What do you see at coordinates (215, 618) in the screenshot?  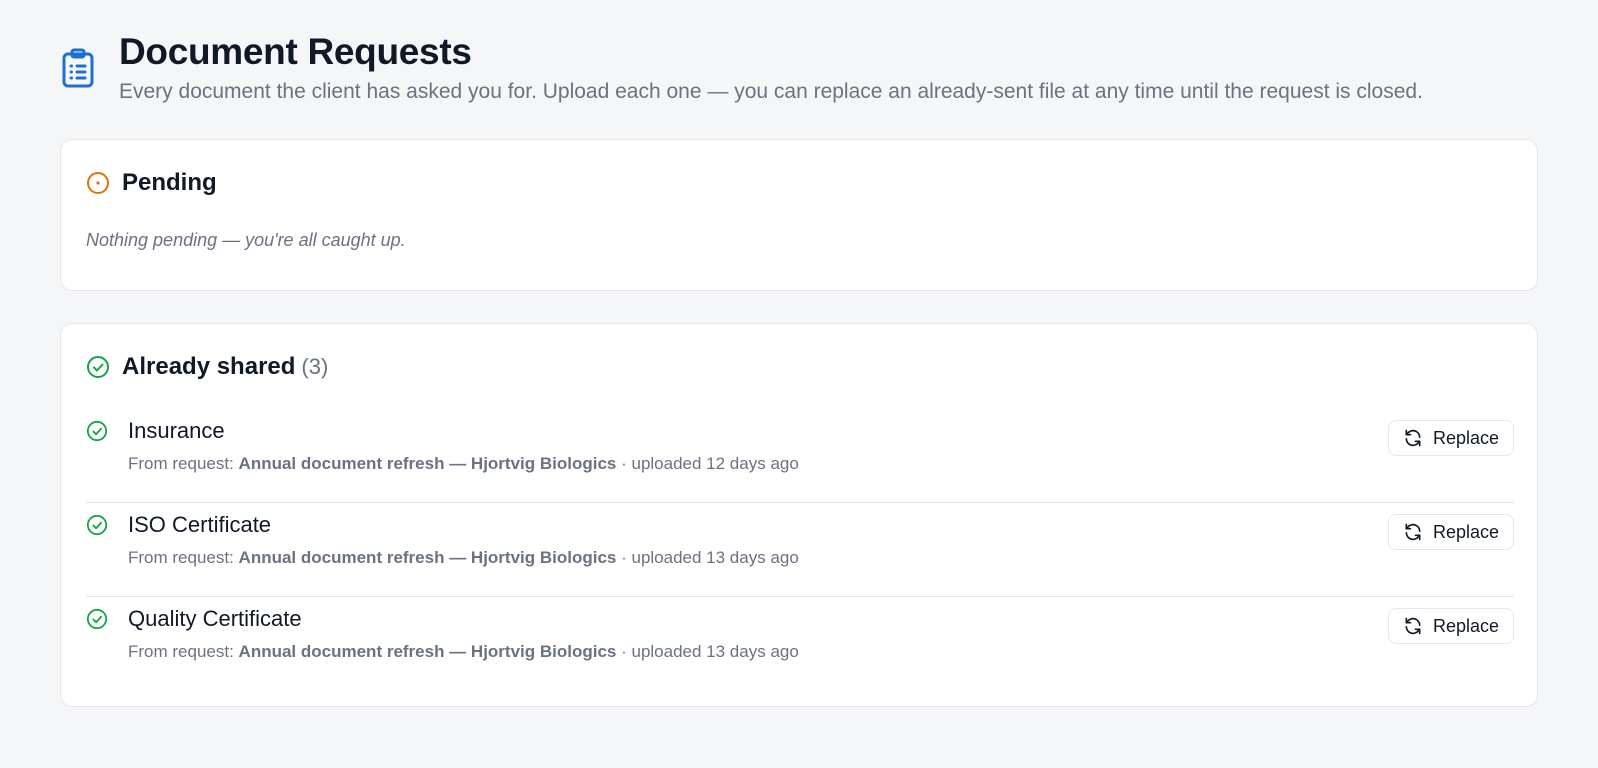 I see `document-name: Quality Certificate` at bounding box center [215, 618].